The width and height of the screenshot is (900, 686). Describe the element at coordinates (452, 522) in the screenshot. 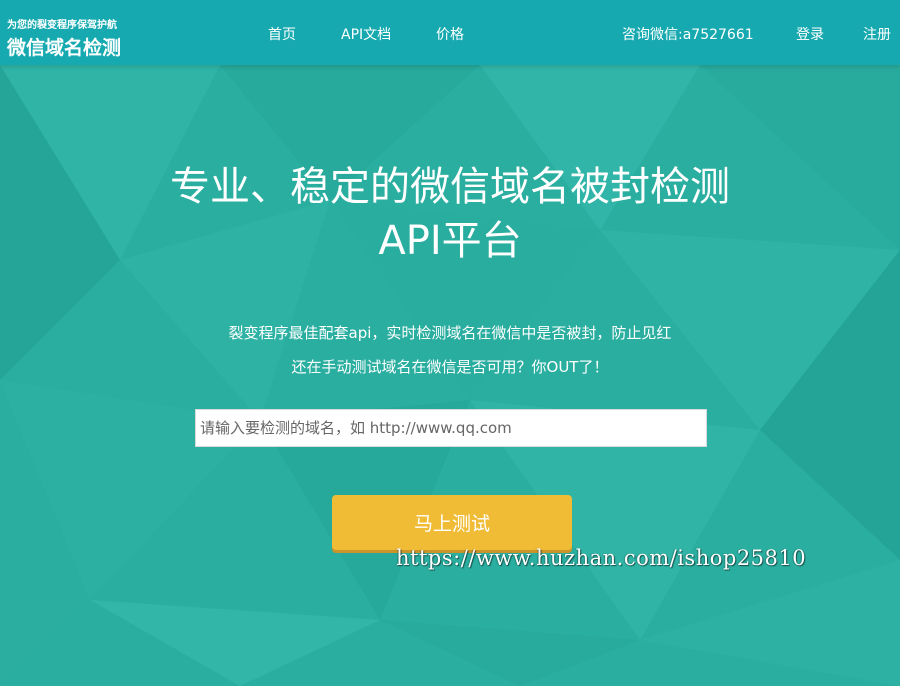

I see `test-now-button: 马上测试` at that location.